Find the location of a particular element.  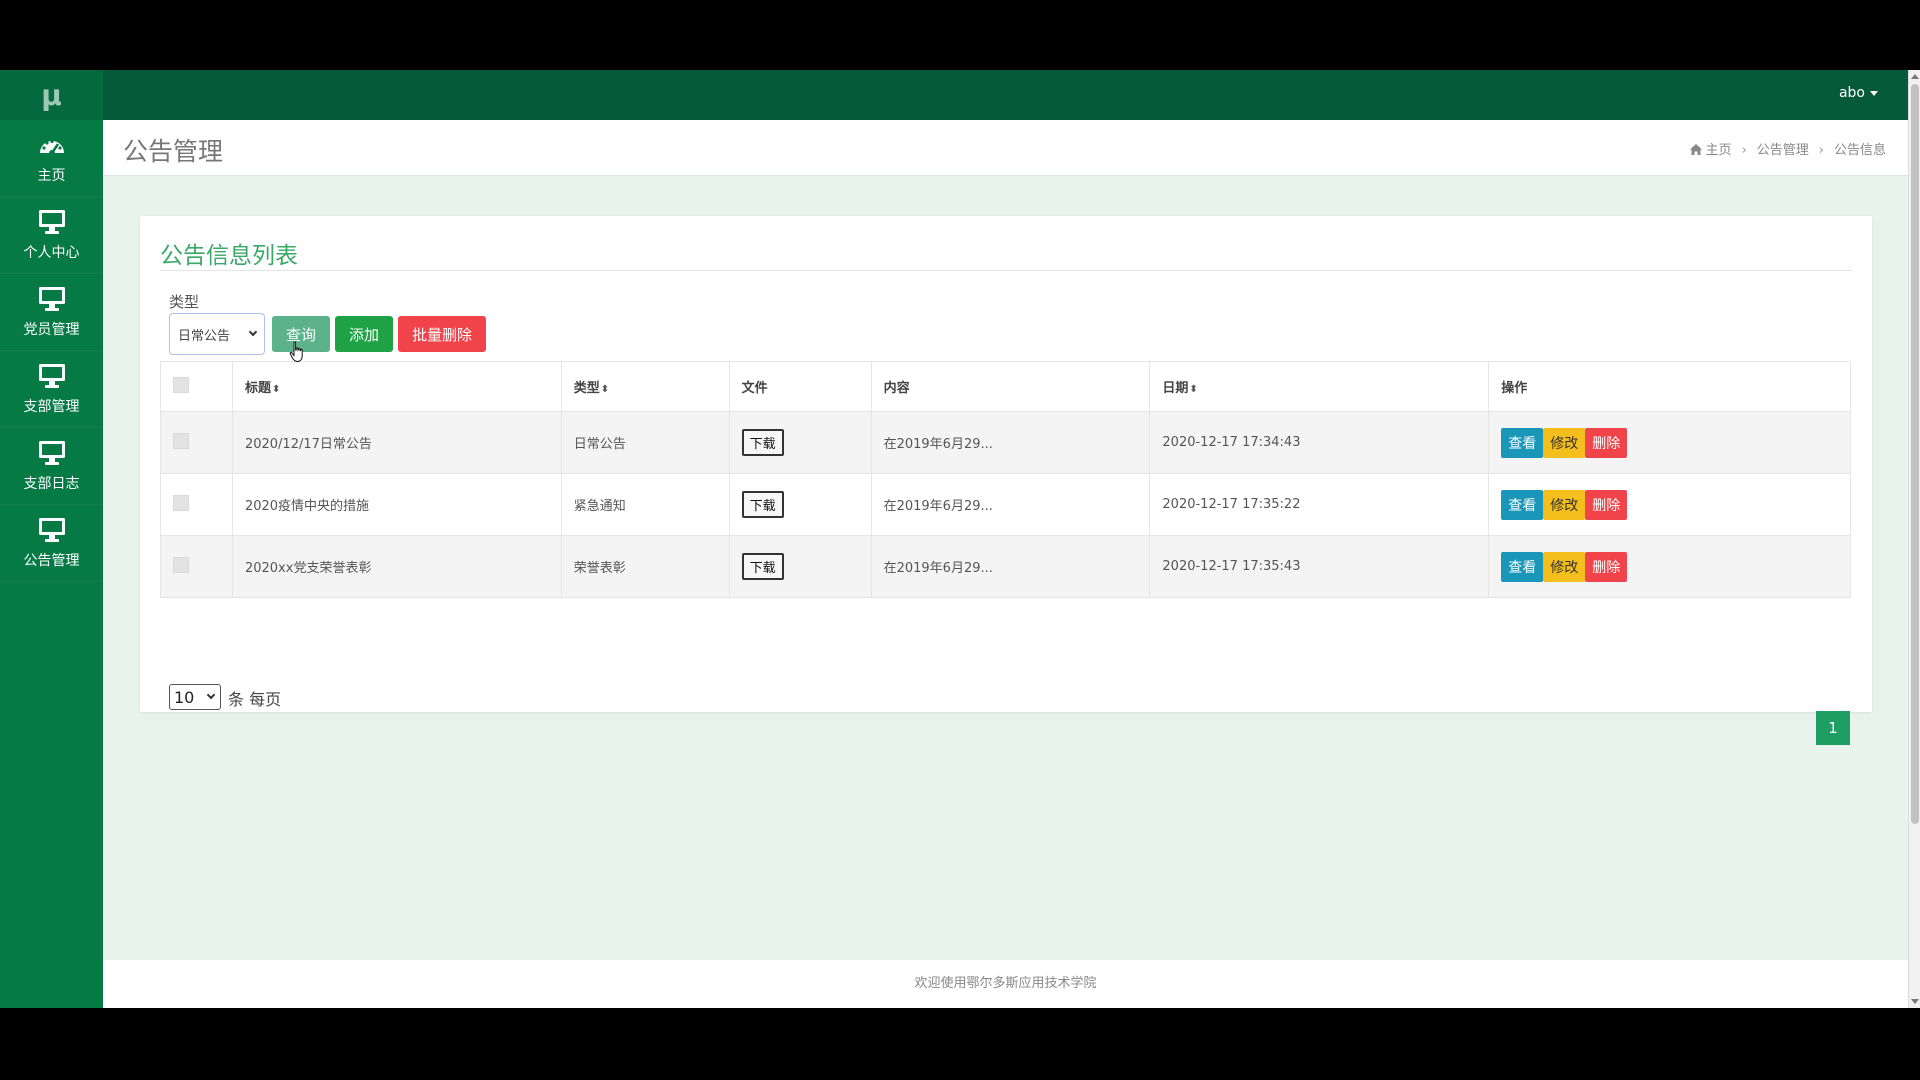

table-header-row: 标题⬍ 类型⬍ 文件 内容 日期⬍ 操作 is located at coordinates (1005, 386).